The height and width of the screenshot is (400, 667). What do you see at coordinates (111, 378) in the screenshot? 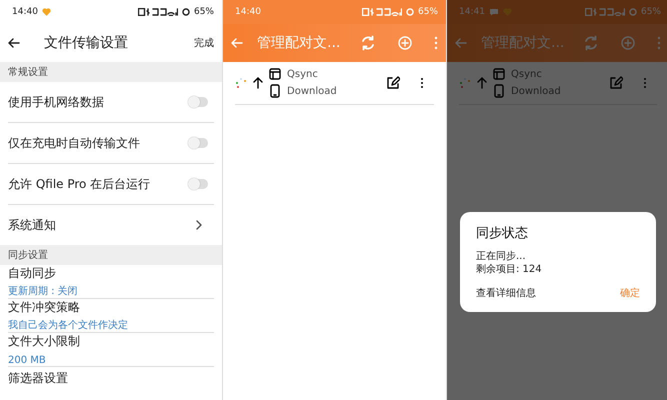
I see `setting-label: 筛选器设置` at bounding box center [111, 378].